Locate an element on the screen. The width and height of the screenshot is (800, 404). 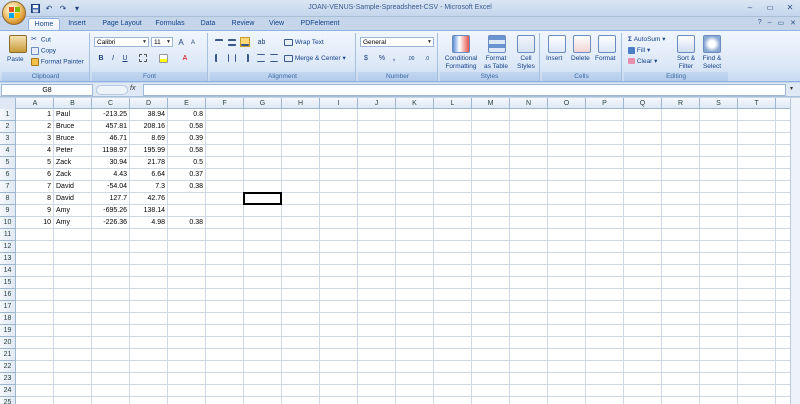
selected-cell-outline is located at coordinates (262, 198).